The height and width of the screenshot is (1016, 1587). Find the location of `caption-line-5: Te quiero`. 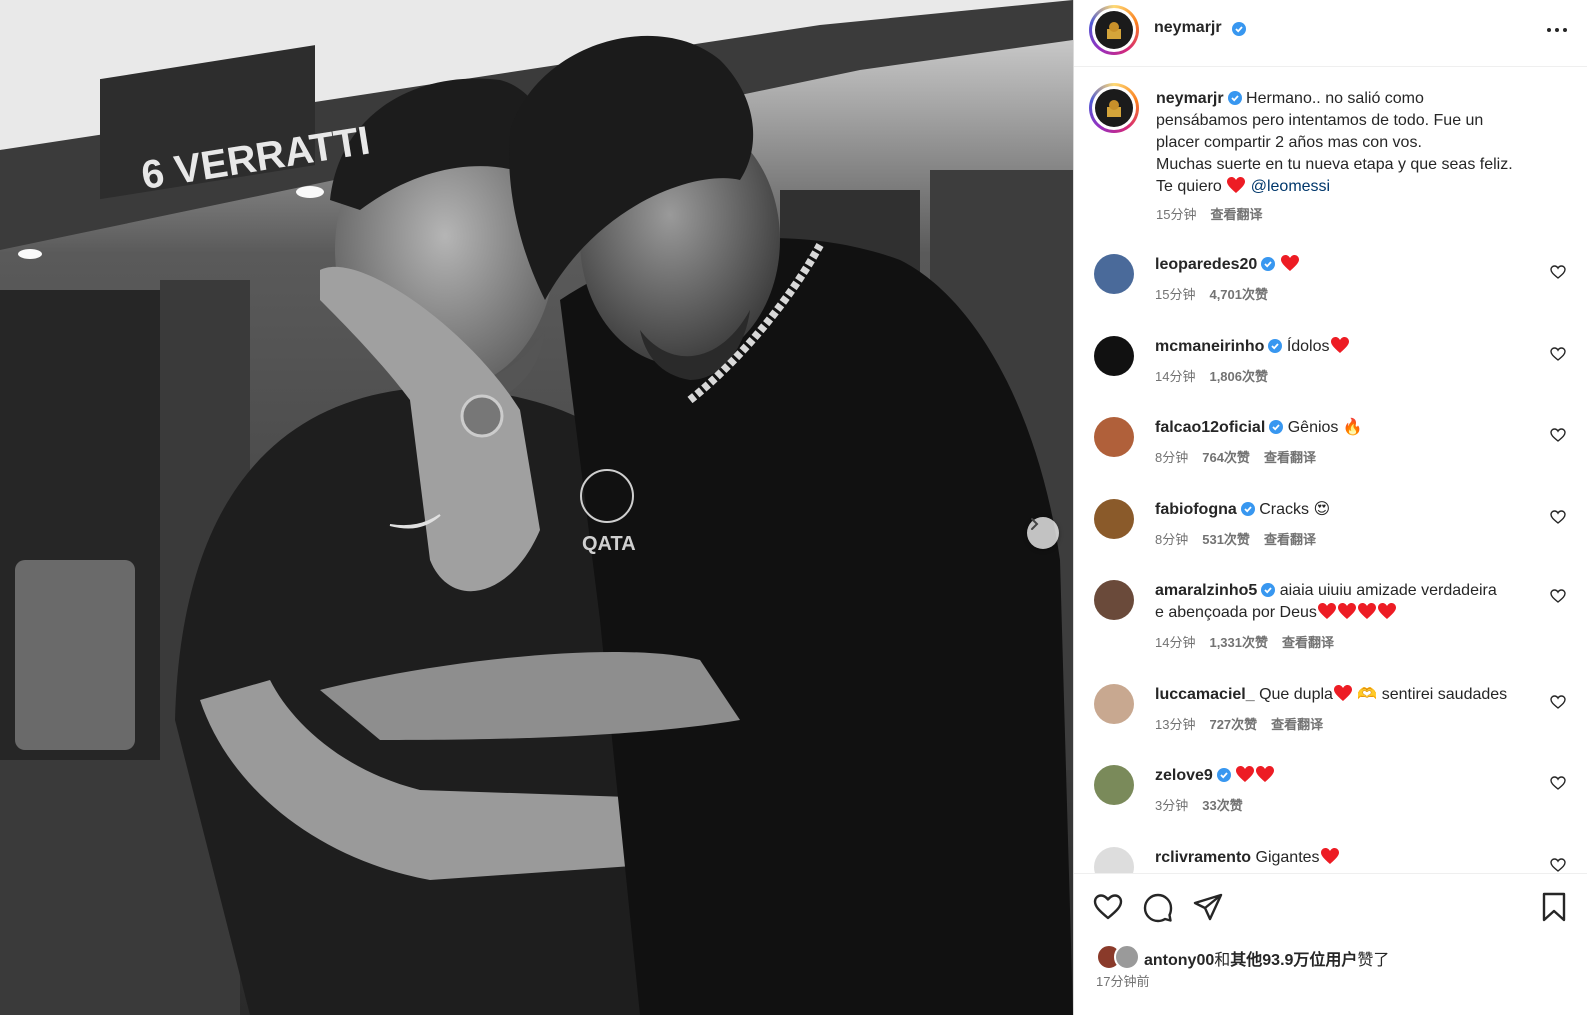

caption-line-5: Te quiero is located at coordinates (1189, 186).